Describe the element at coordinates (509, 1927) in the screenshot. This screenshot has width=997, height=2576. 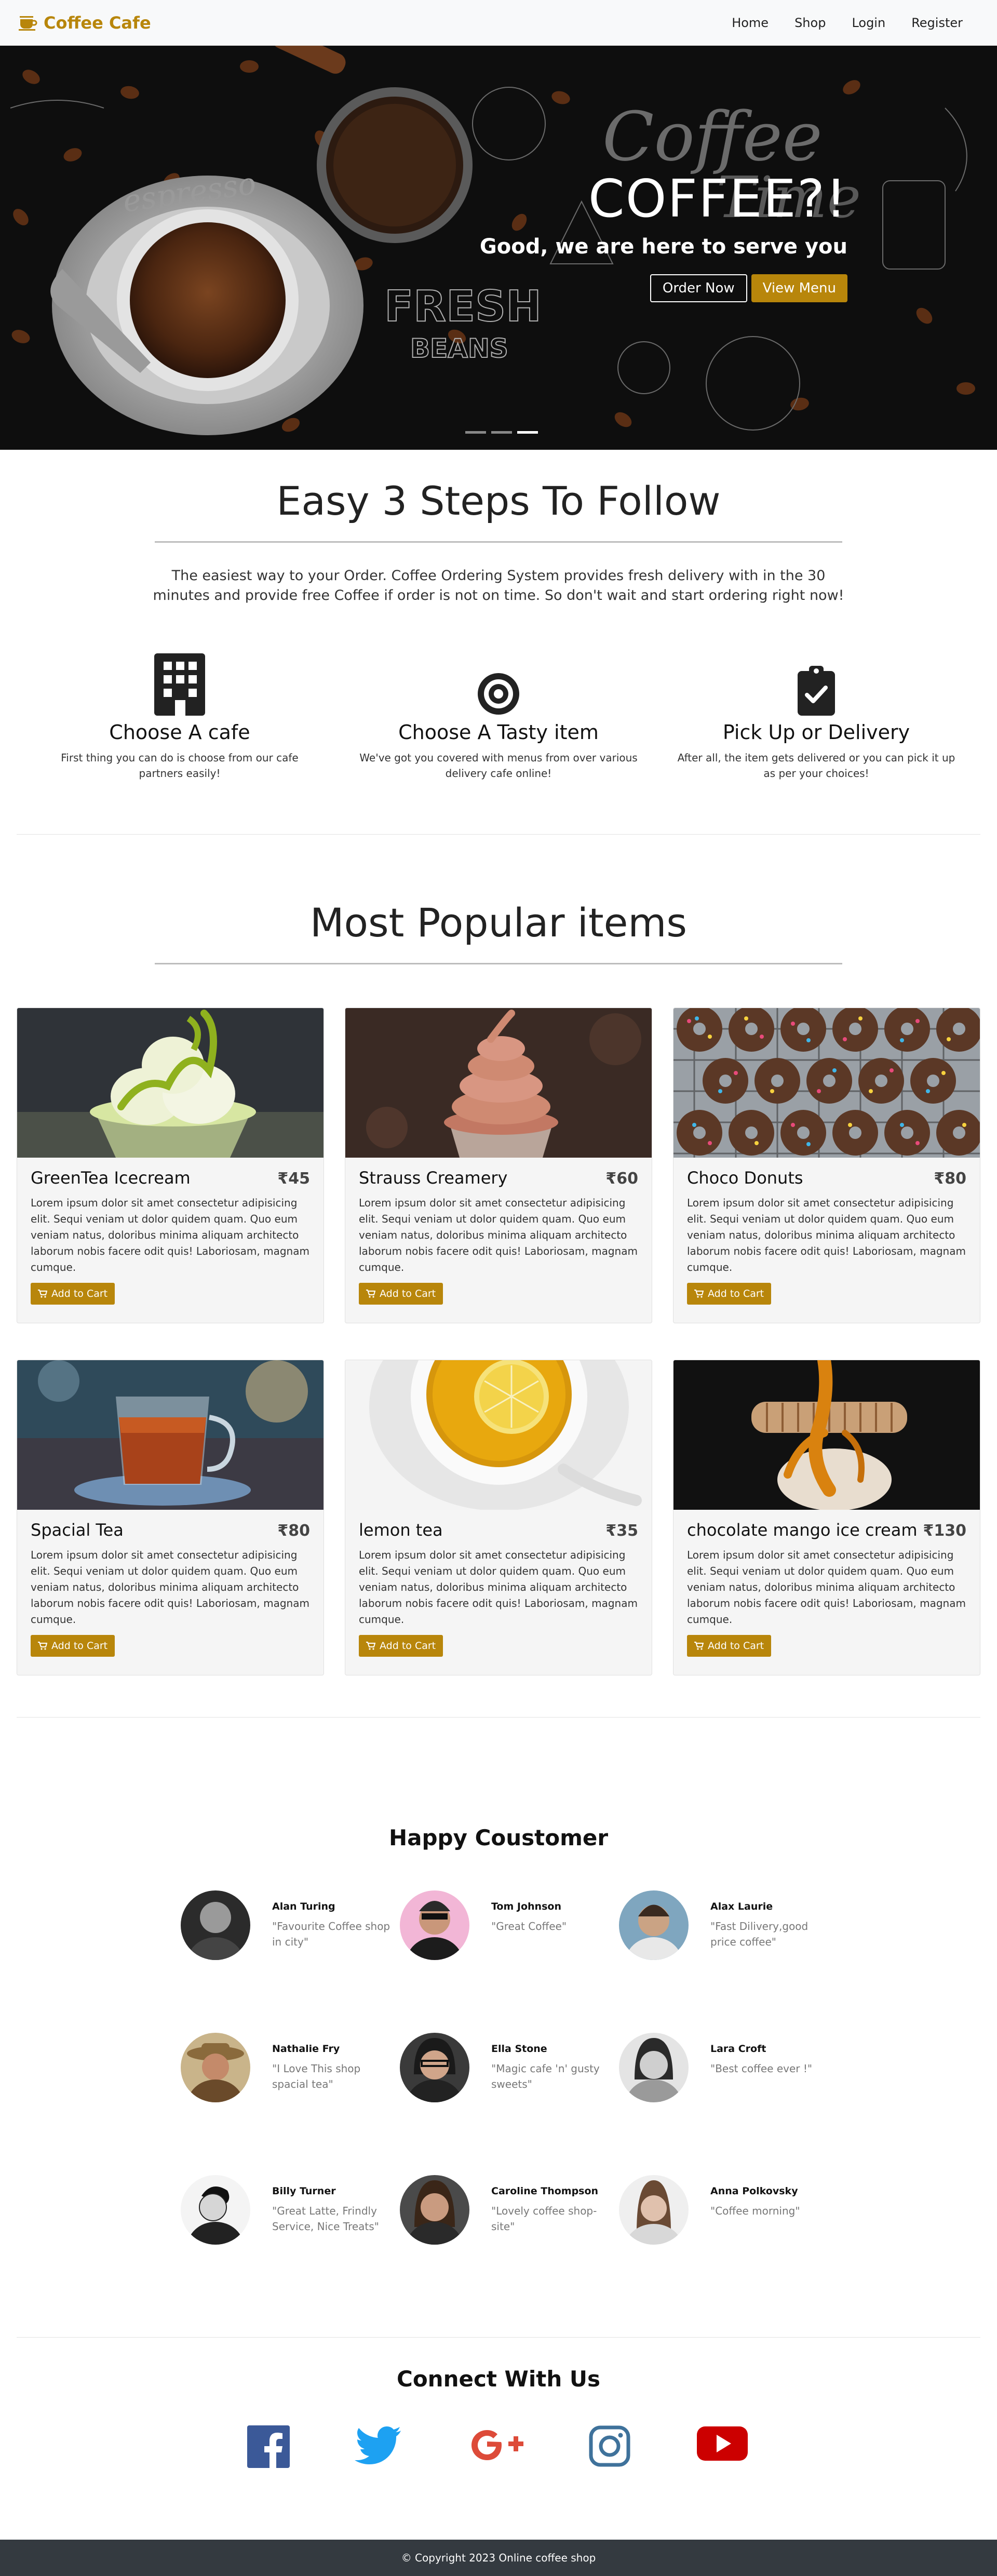
I see `testimonial: Tom Johnson "Great Coffee"` at that location.